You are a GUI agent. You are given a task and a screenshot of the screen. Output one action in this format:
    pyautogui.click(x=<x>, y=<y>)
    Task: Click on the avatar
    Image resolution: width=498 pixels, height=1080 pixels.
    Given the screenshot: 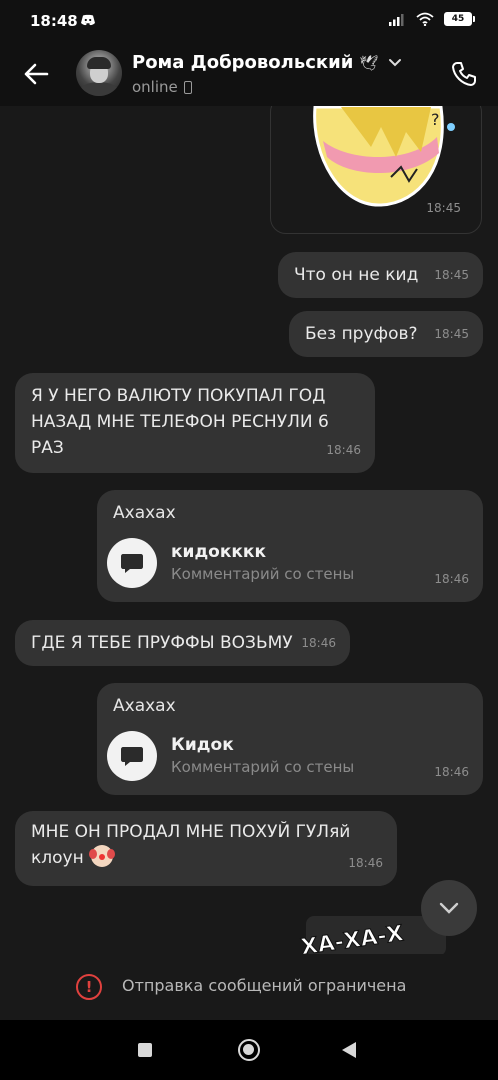 What is the action you would take?
    pyautogui.click(x=99, y=73)
    